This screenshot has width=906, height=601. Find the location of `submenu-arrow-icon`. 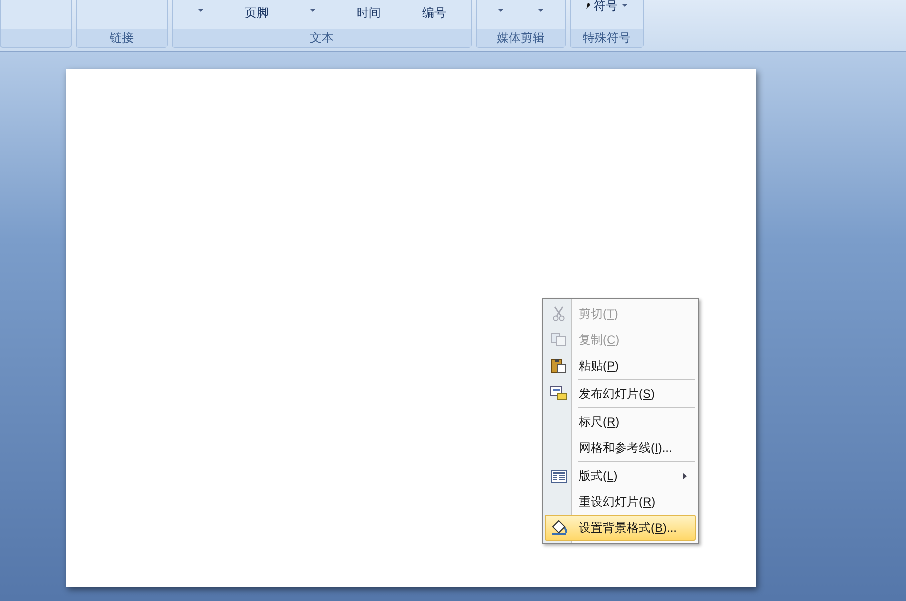

submenu-arrow-icon is located at coordinates (685, 476).